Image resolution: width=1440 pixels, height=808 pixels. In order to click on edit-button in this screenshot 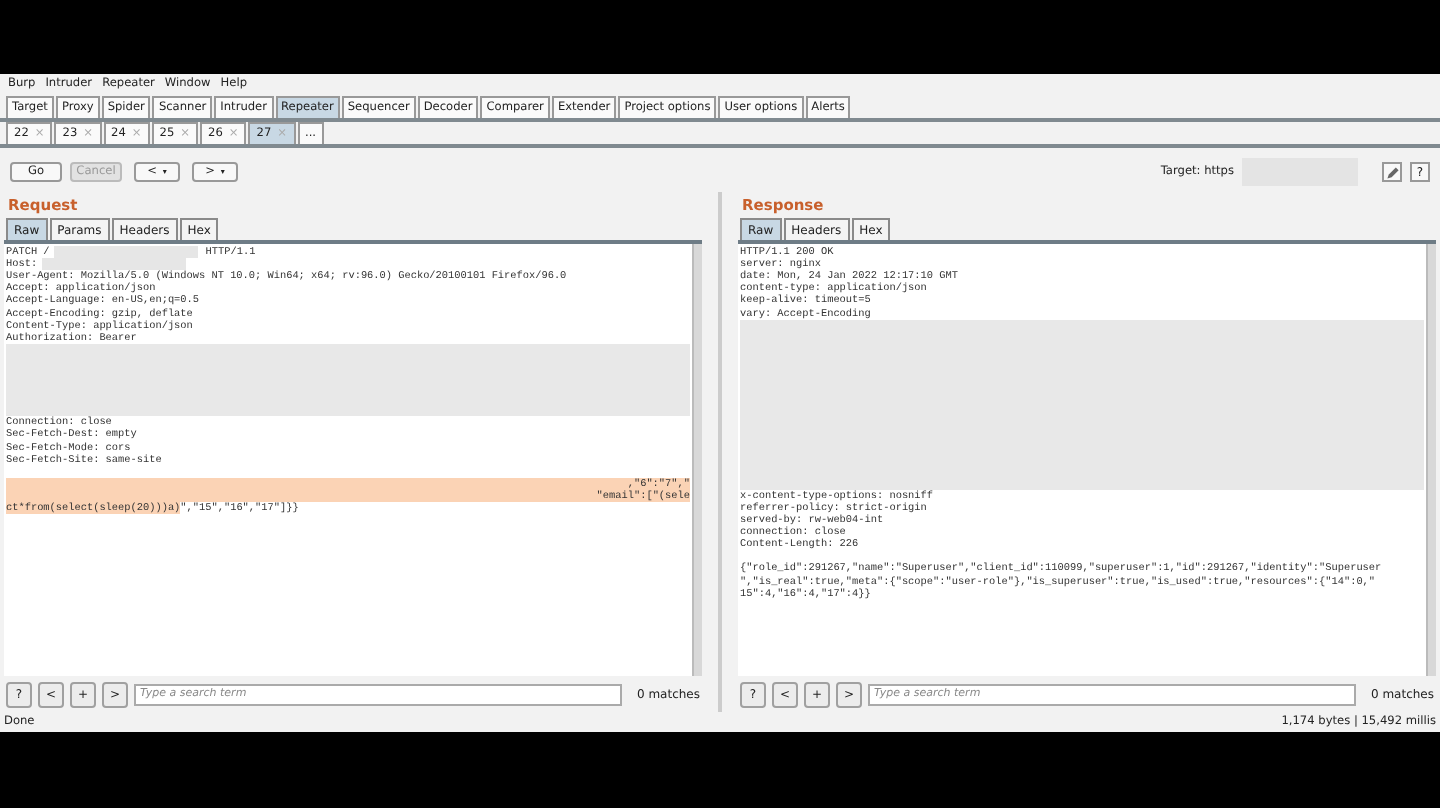, I will do `click(1392, 172)`.